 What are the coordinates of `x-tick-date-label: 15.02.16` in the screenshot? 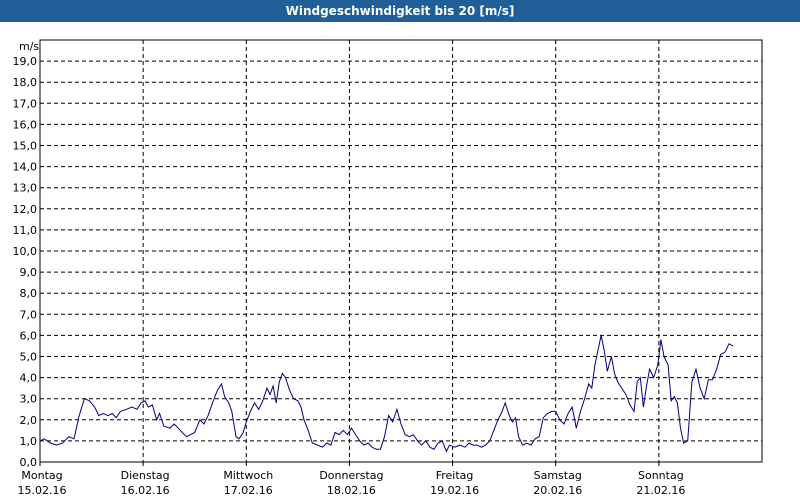 It's located at (42, 490).